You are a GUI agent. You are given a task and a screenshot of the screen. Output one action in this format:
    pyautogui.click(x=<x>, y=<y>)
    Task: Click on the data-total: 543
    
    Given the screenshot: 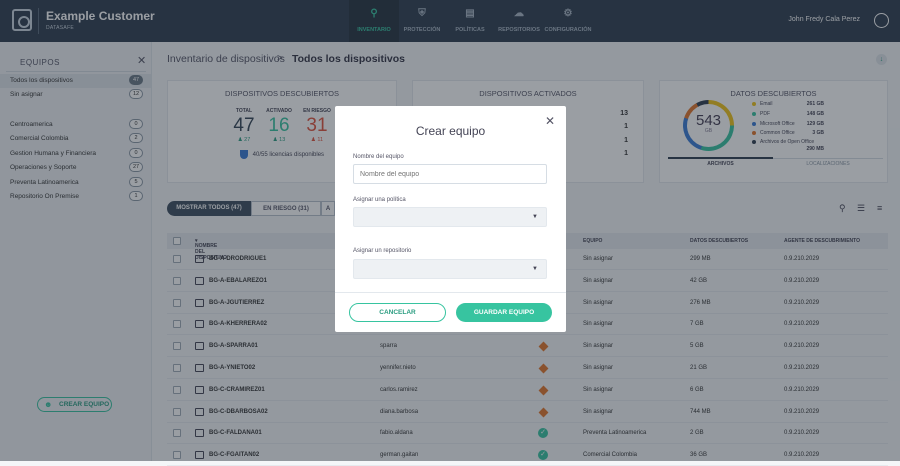 What is the action you would take?
    pyautogui.click(x=708, y=120)
    